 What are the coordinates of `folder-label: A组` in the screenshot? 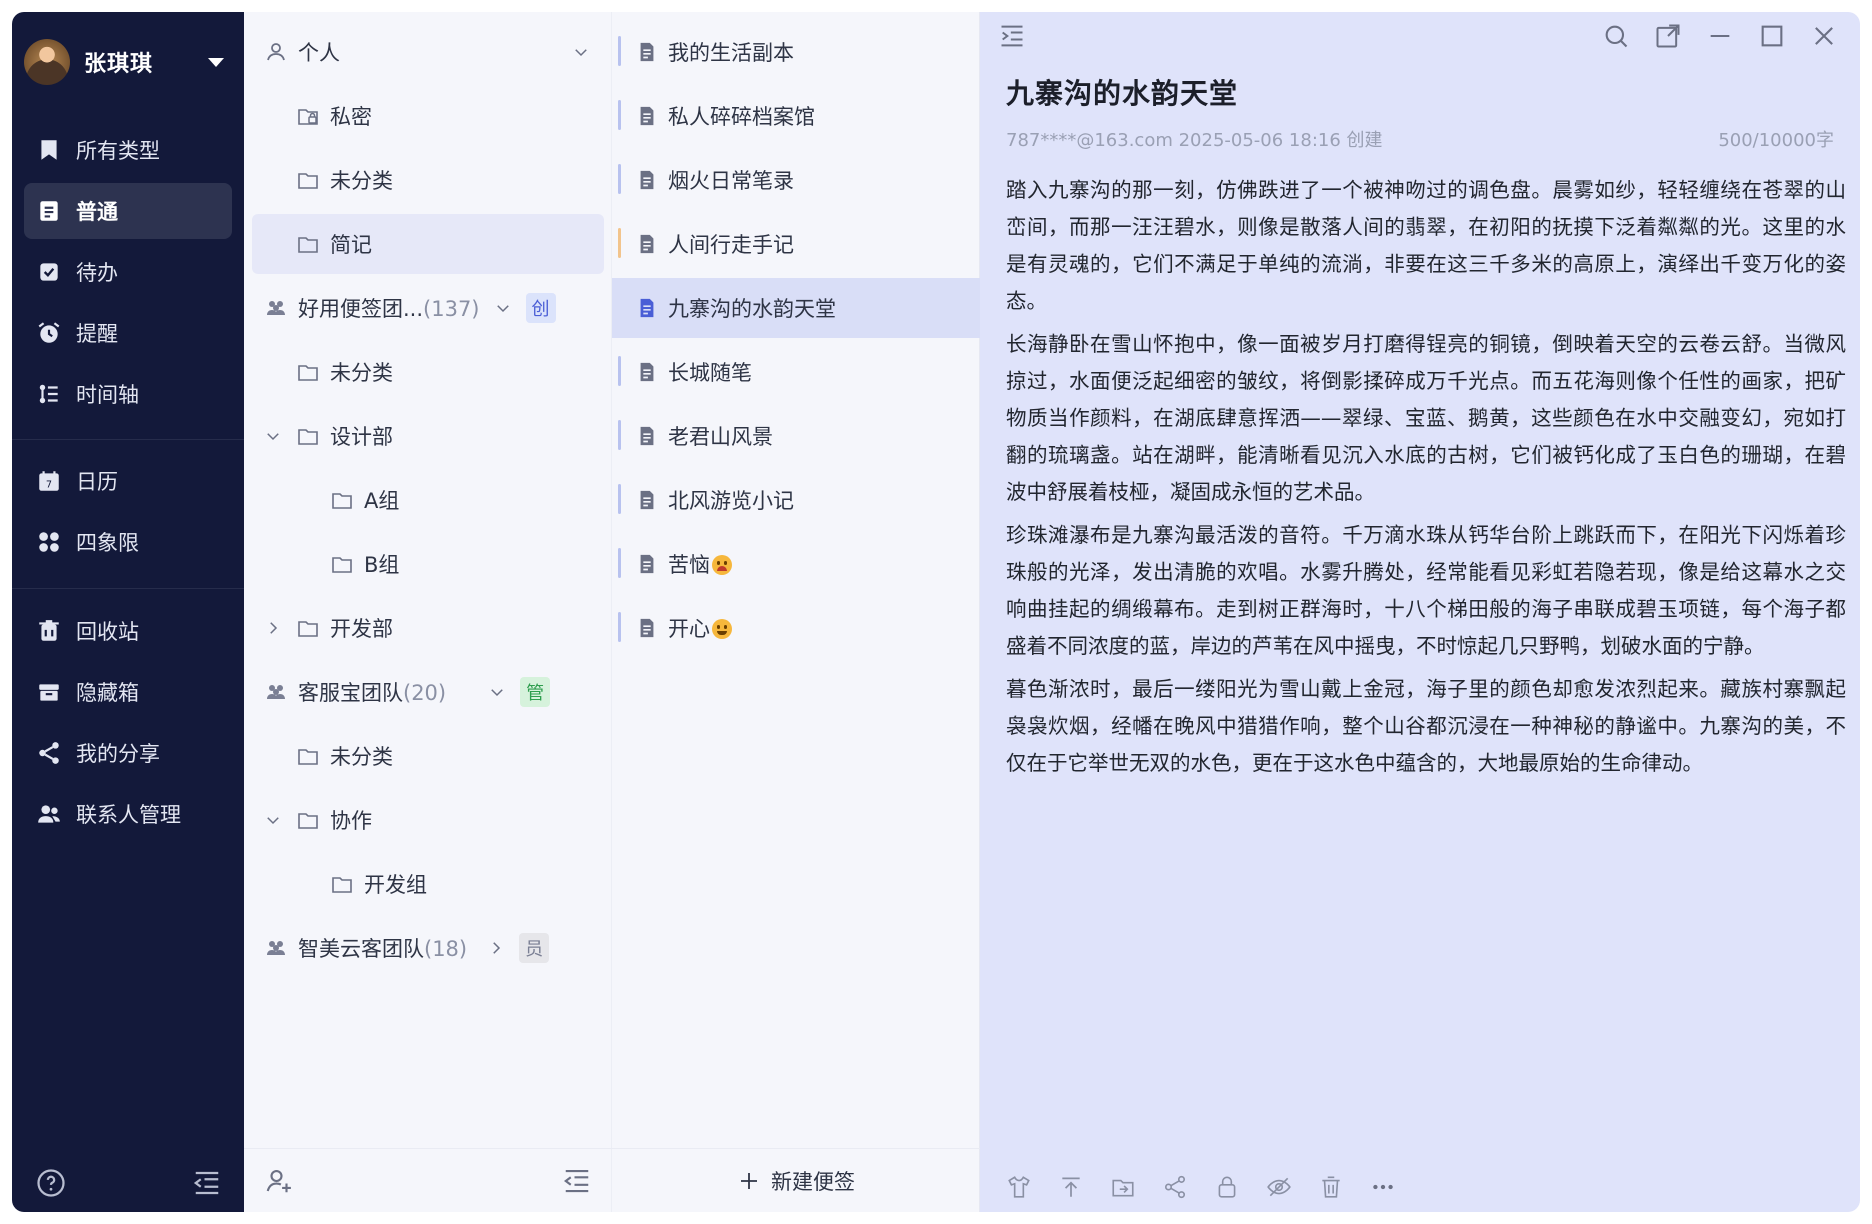 It's located at (382, 501).